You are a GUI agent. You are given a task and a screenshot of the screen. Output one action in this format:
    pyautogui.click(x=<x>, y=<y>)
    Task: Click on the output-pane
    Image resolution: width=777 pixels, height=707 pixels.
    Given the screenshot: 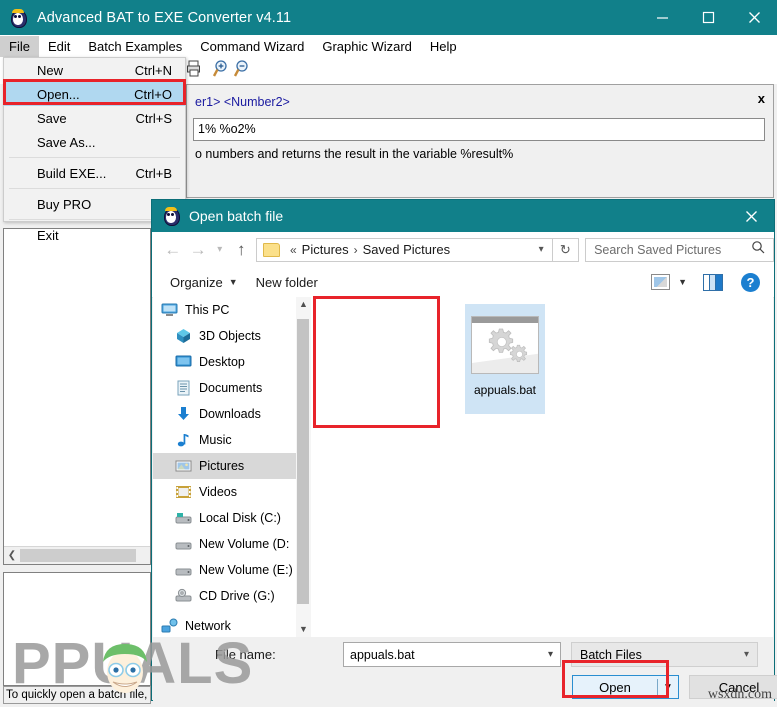 What is the action you would take?
    pyautogui.click(x=77, y=629)
    